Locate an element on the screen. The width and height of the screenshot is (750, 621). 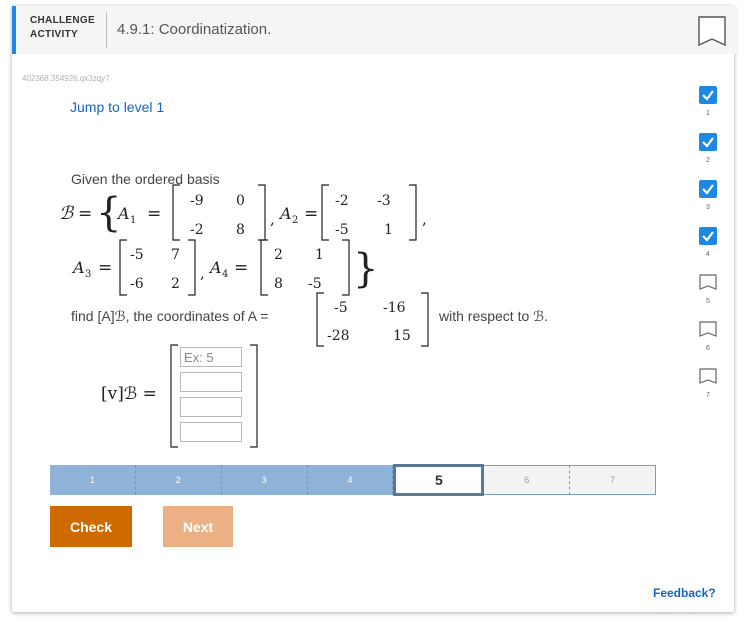
A1-cell: -2 is located at coordinates (197, 230).